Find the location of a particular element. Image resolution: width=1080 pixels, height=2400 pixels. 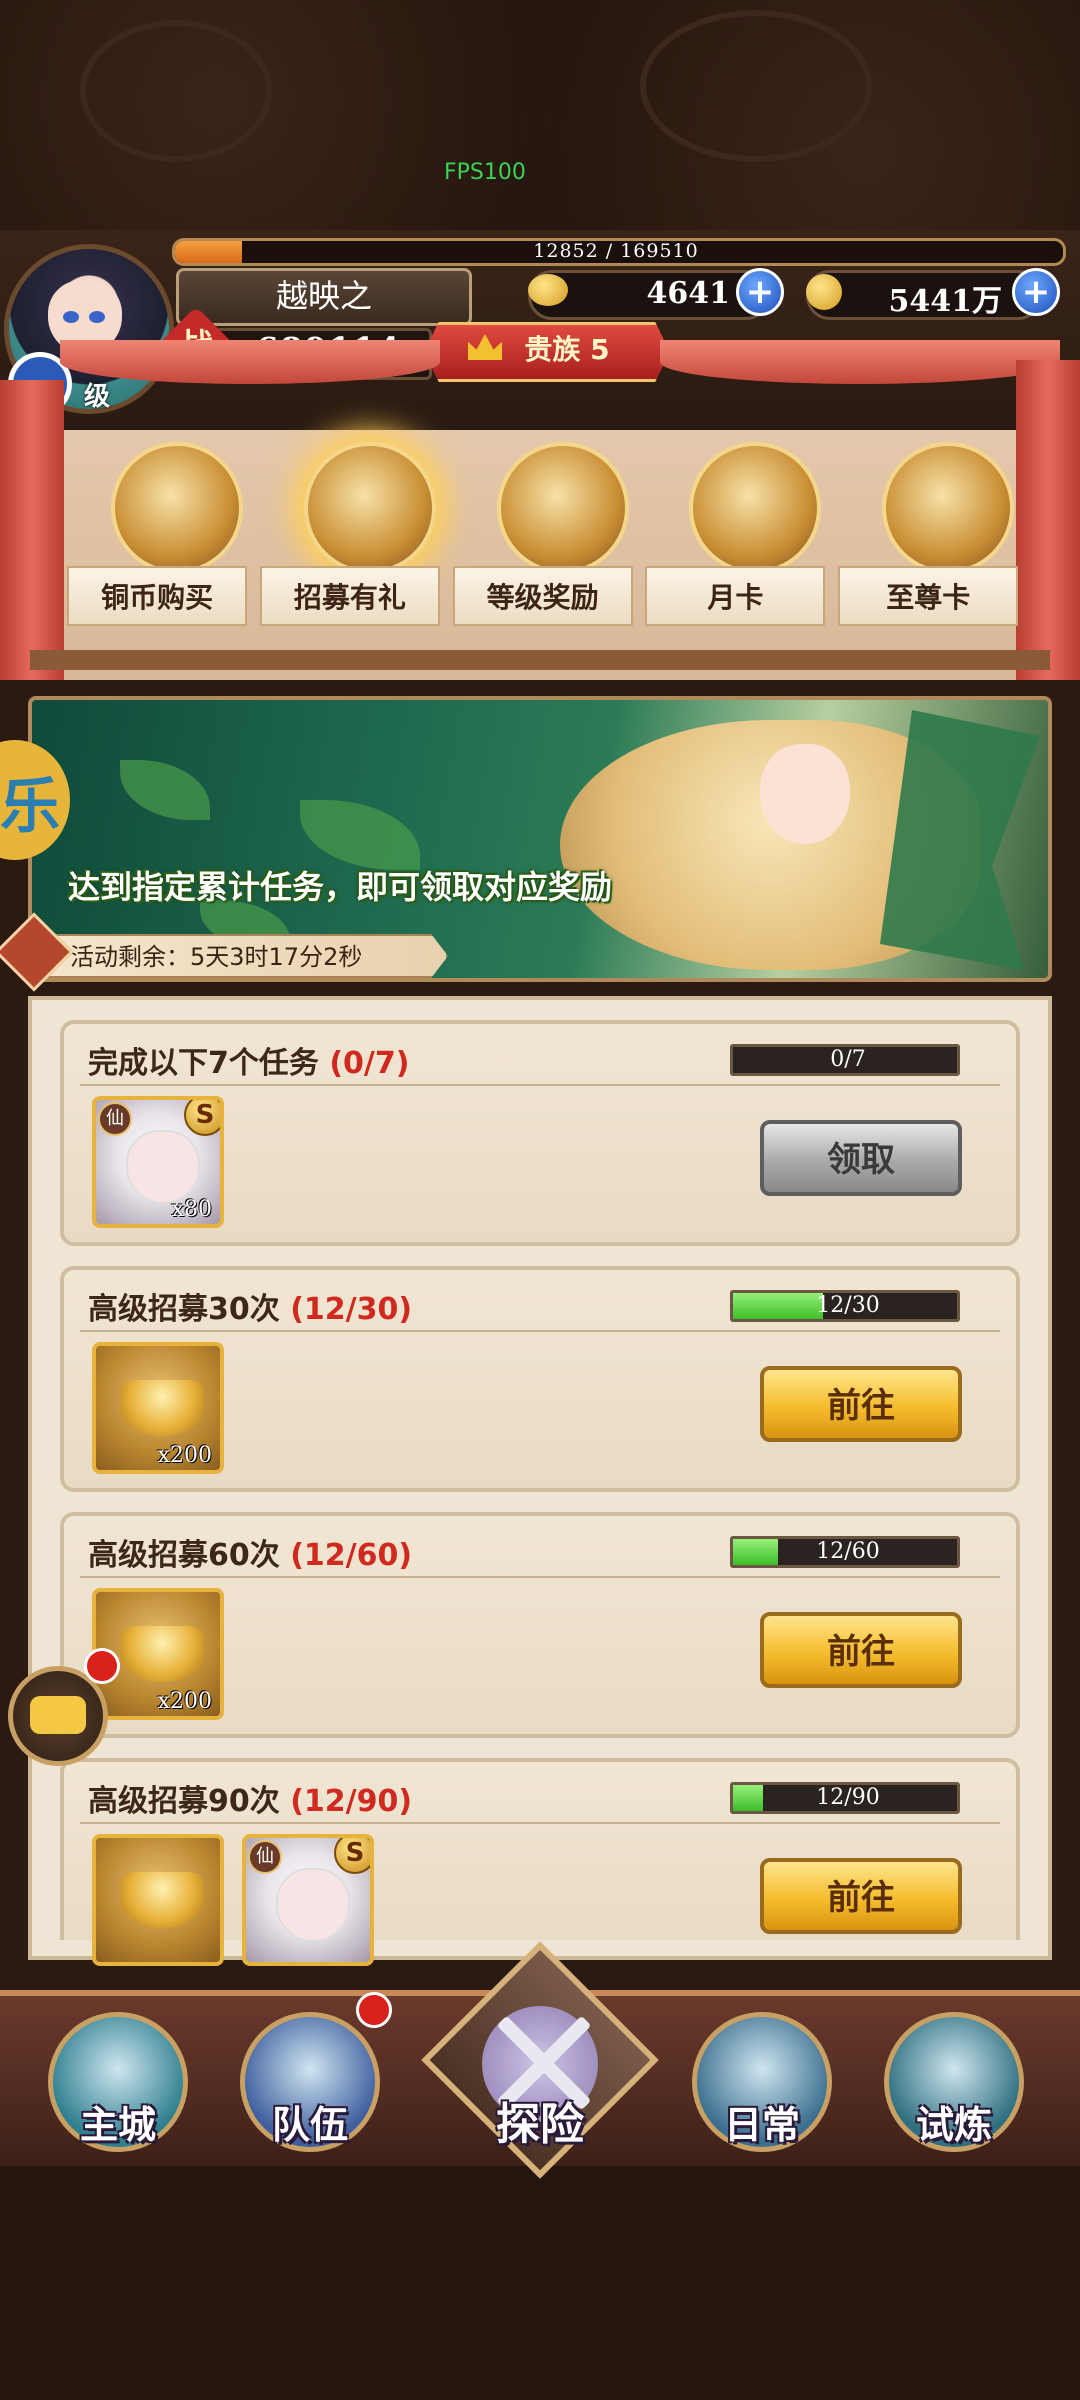

top-menu-item-1: 铜币购买 is located at coordinates (157, 542).